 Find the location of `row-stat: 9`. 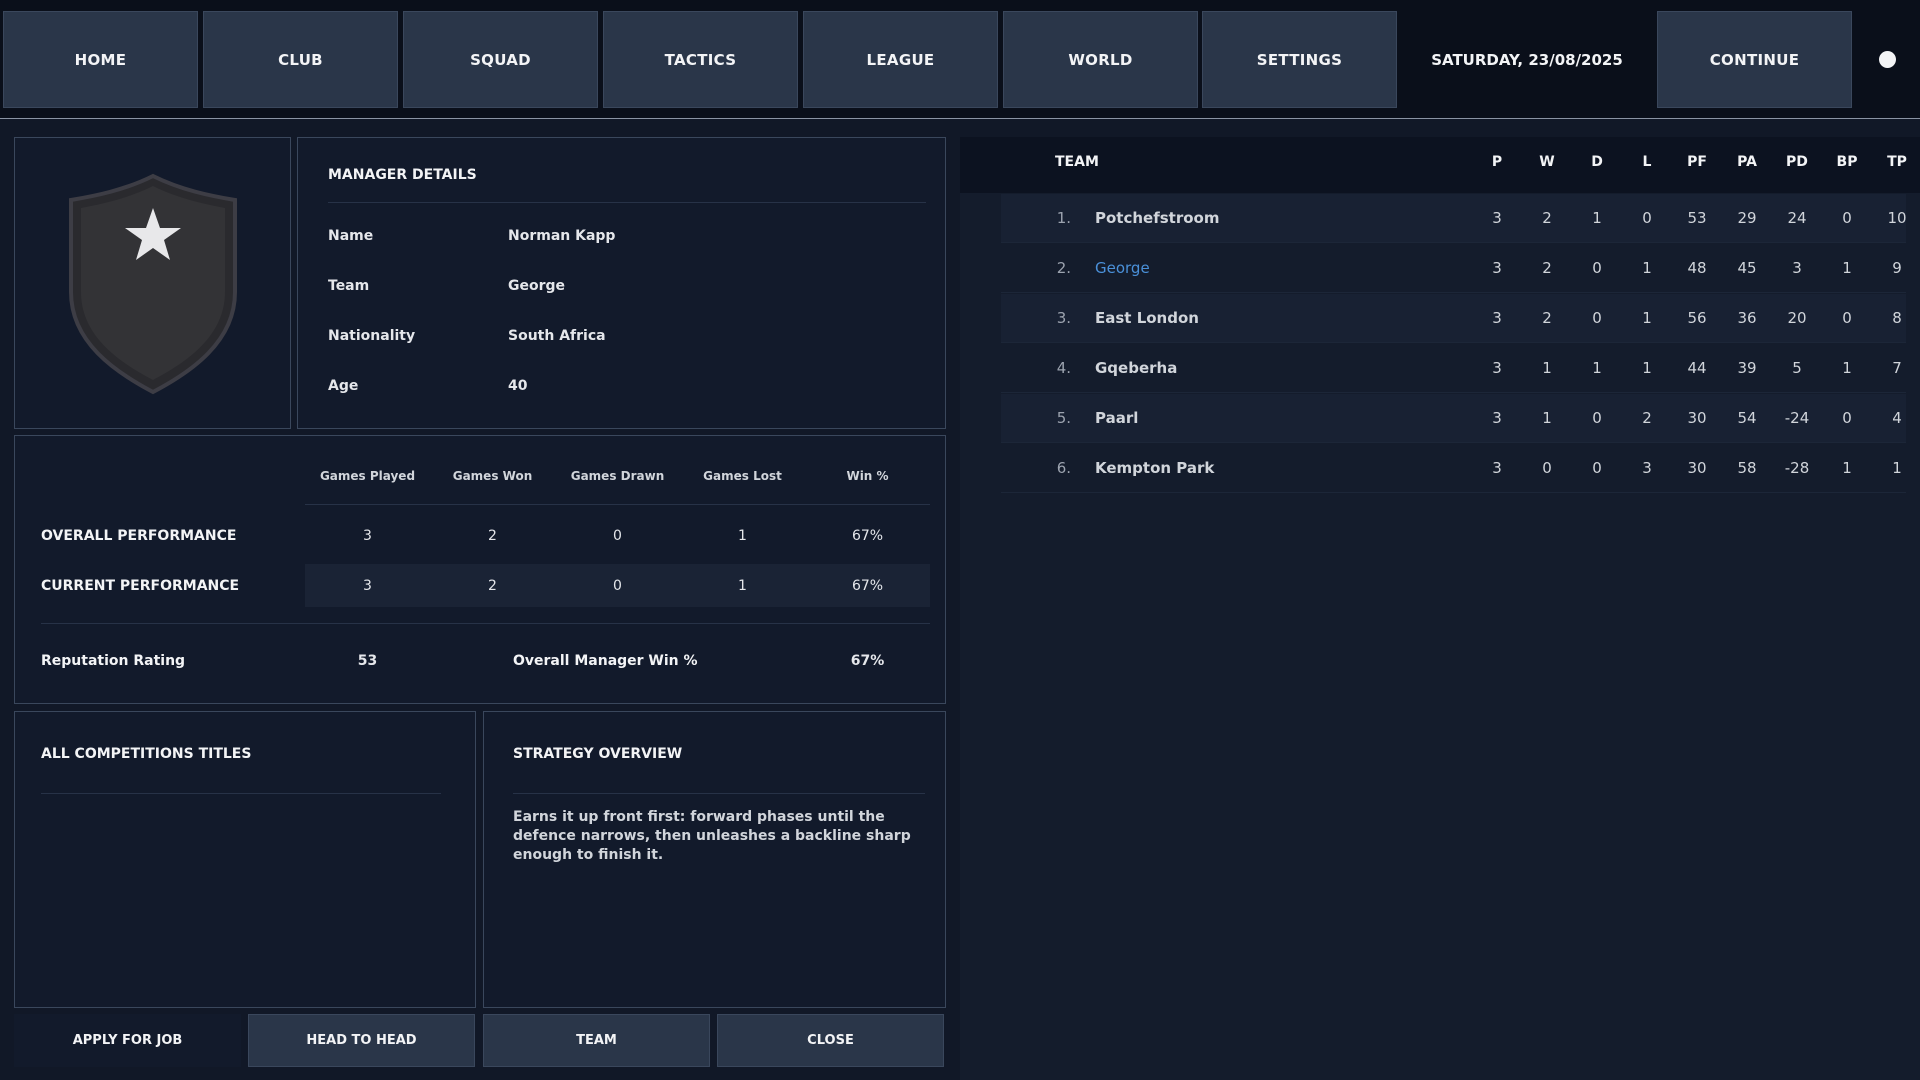

row-stat: 9 is located at coordinates (1897, 268).